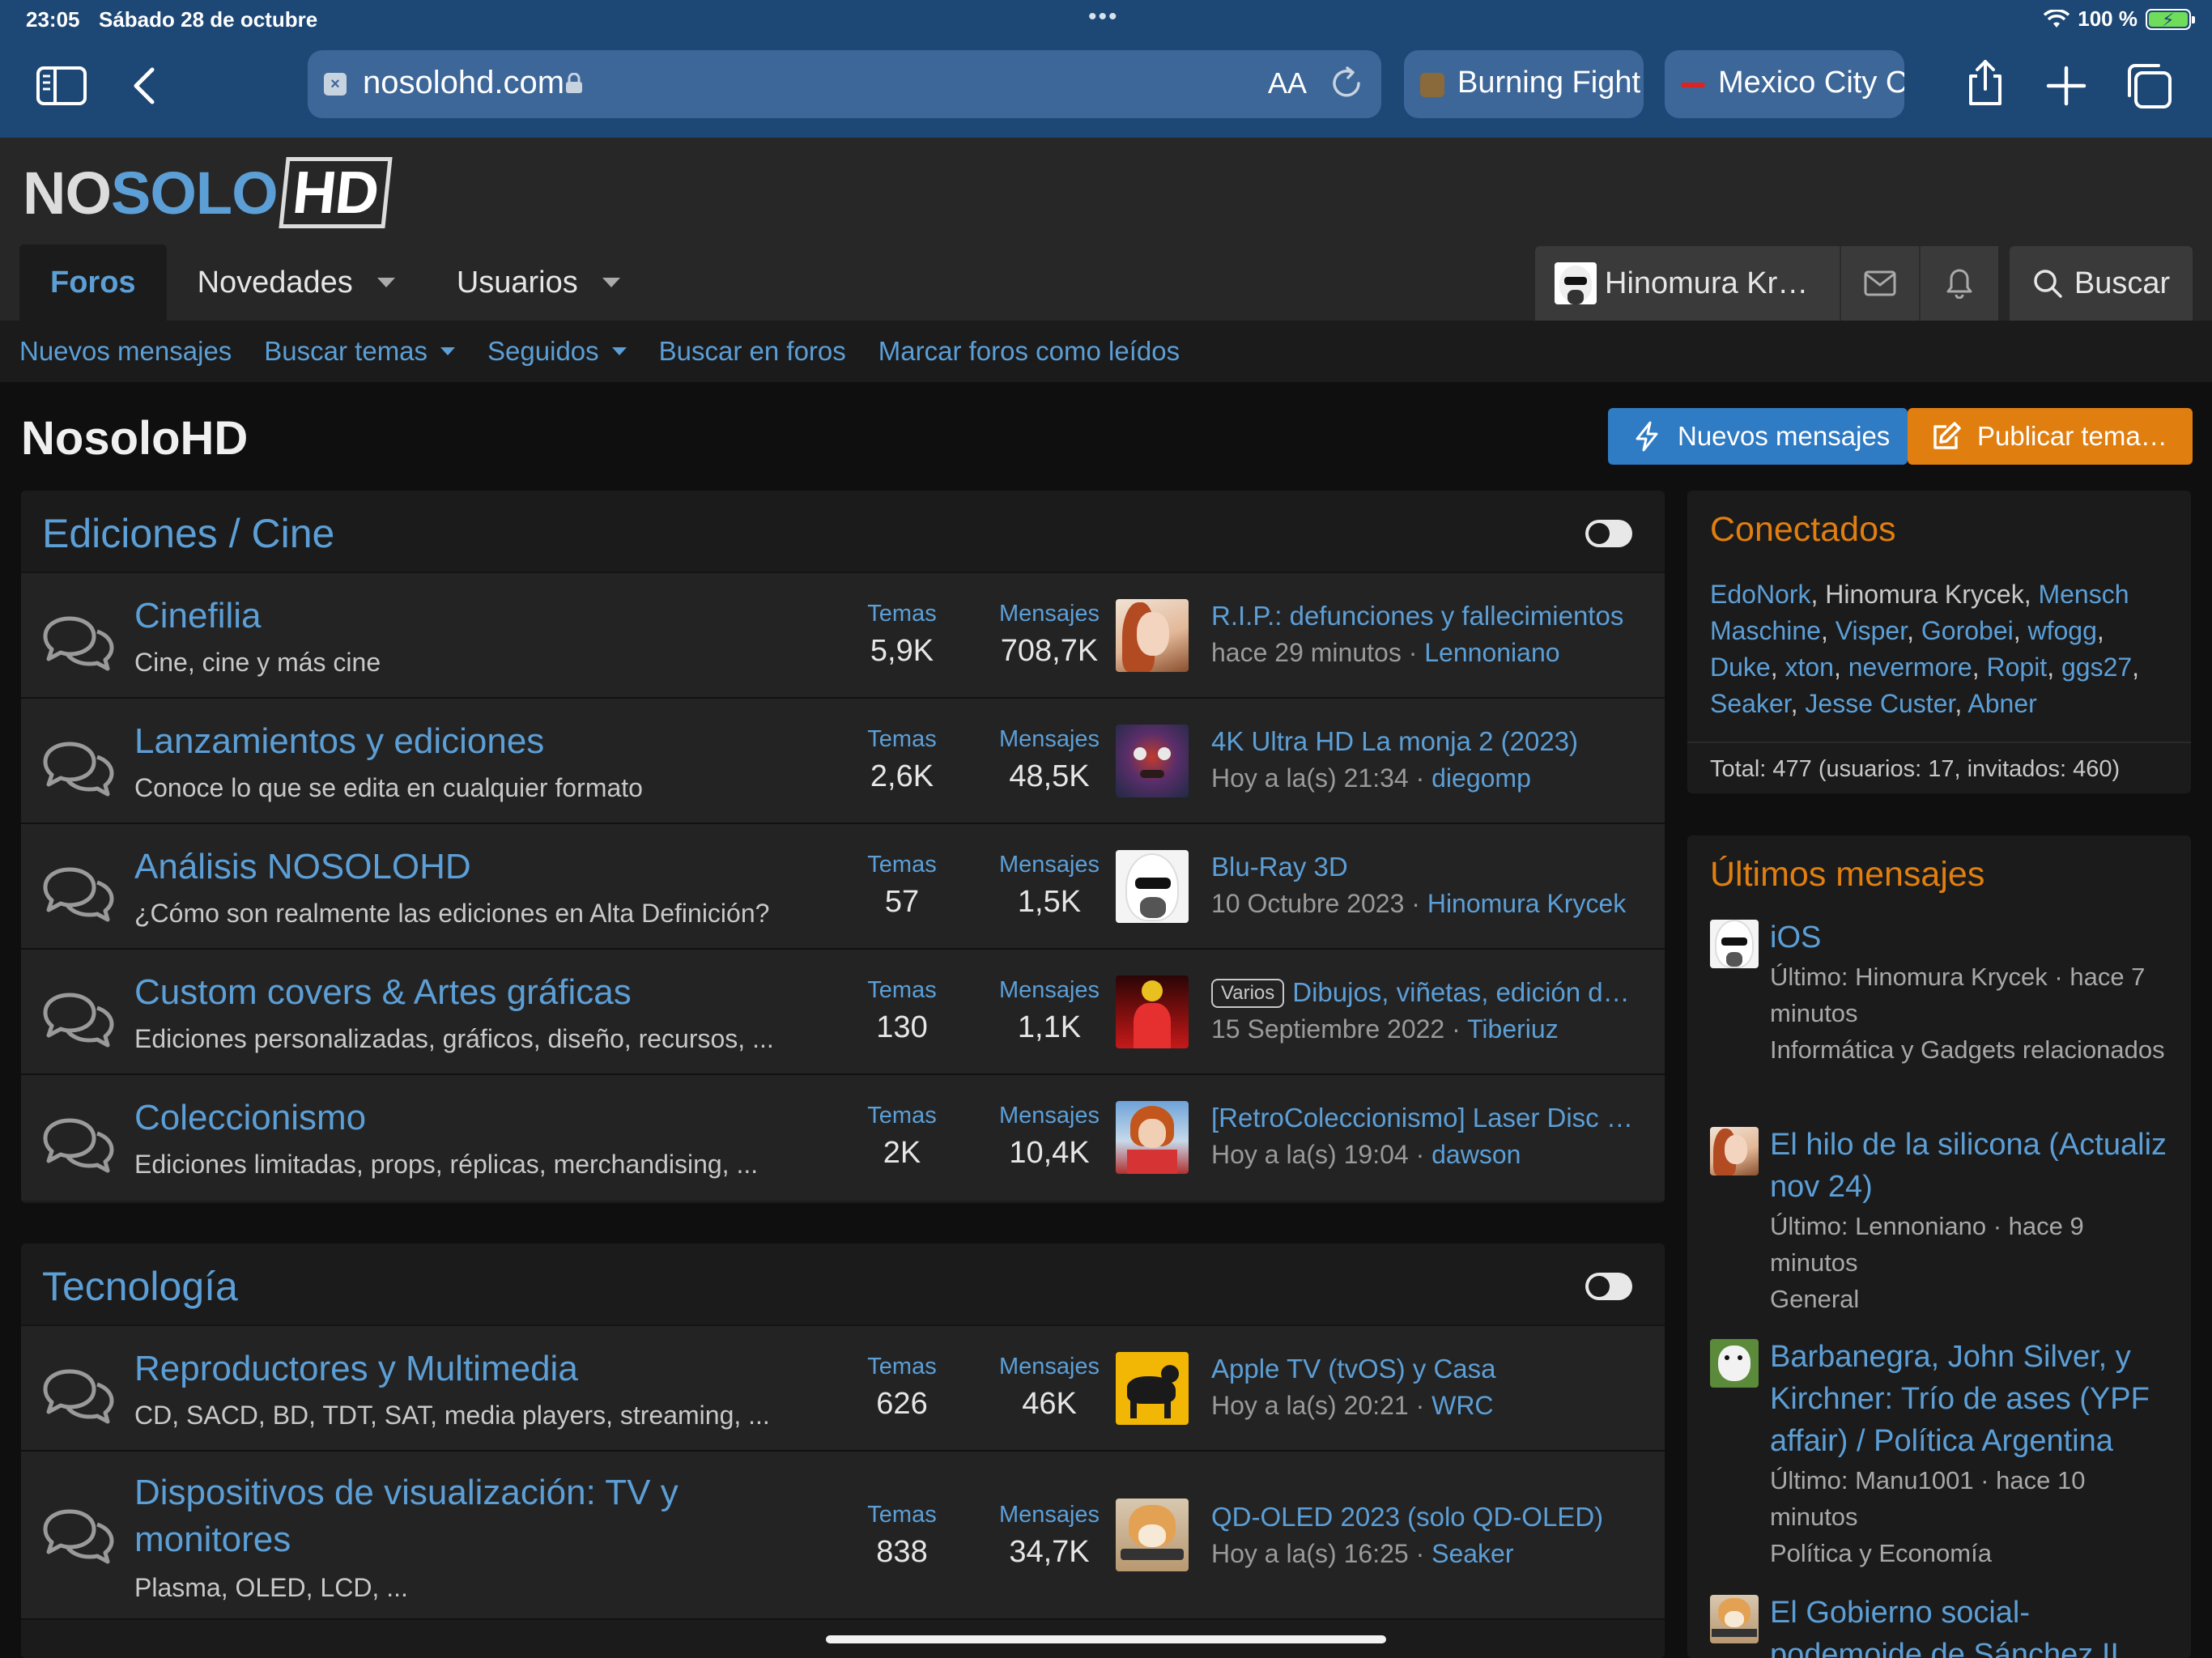 Image resolution: width=2212 pixels, height=1658 pixels. Describe the element at coordinates (1513, 1029) in the screenshot. I see `last-post-user: Tiberiuz` at that location.